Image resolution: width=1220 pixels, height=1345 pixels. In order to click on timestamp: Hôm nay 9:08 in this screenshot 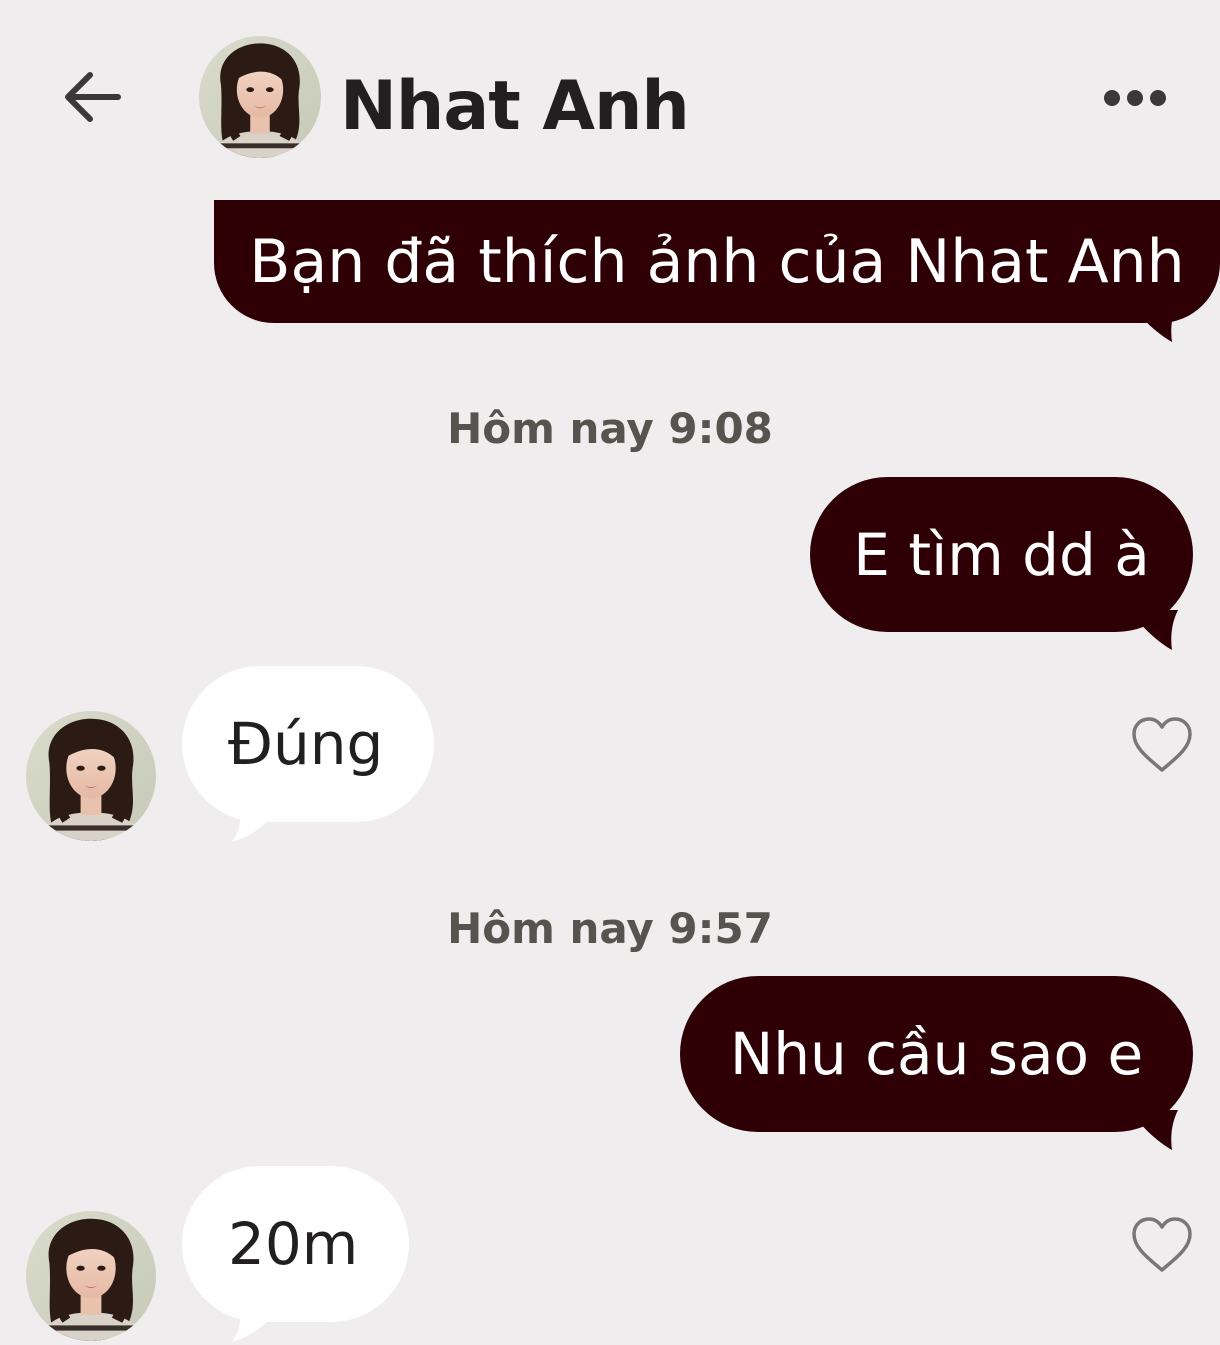, I will do `click(610, 428)`.